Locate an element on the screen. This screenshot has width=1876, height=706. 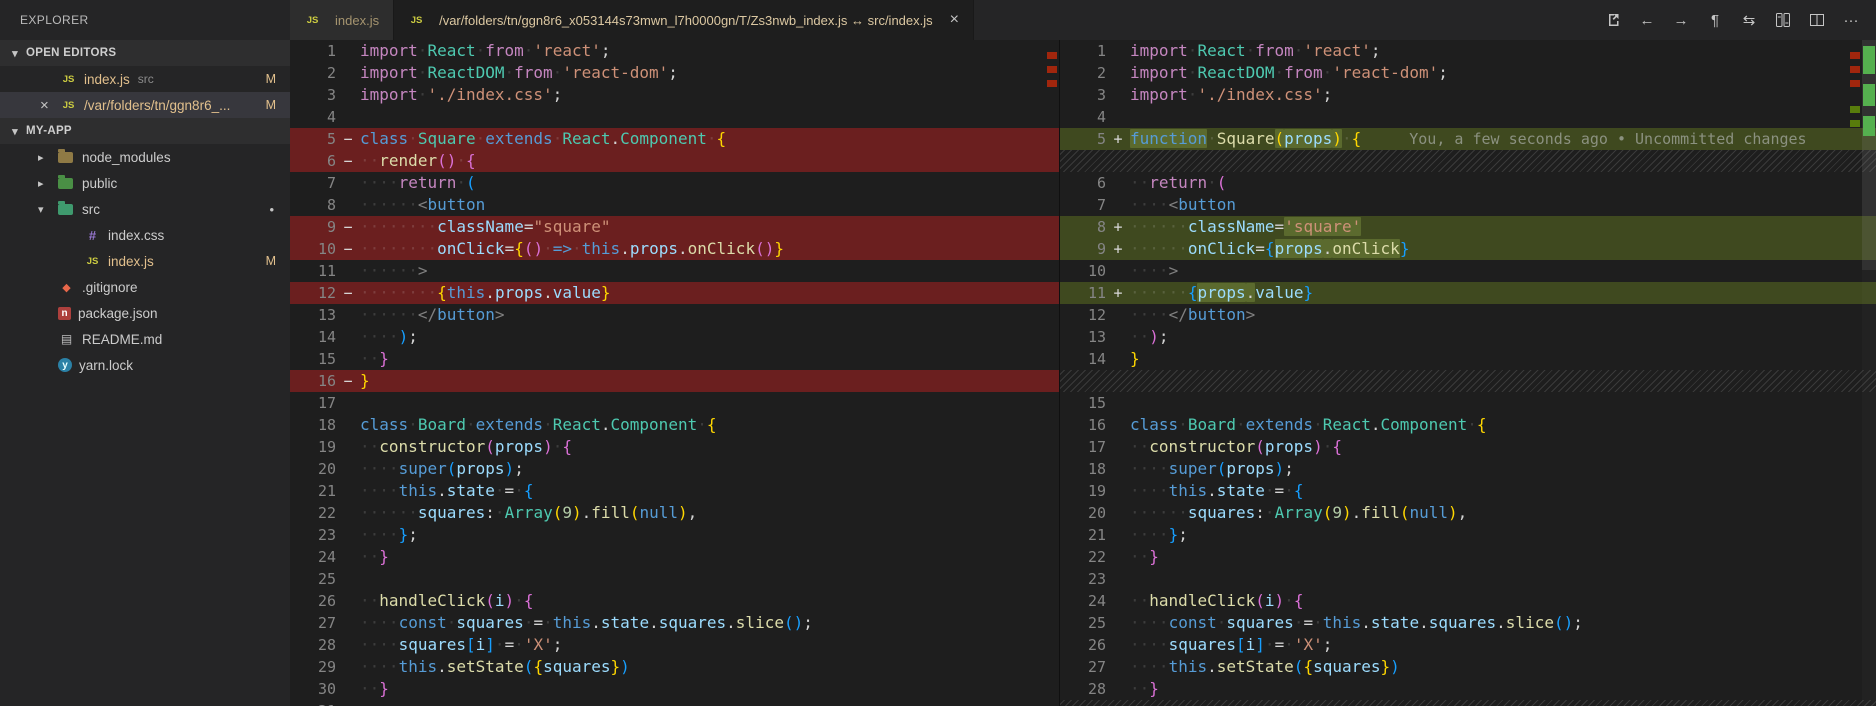
original-code-line: 29 ····this.setState({squares}) is located at coordinates (674, 667).